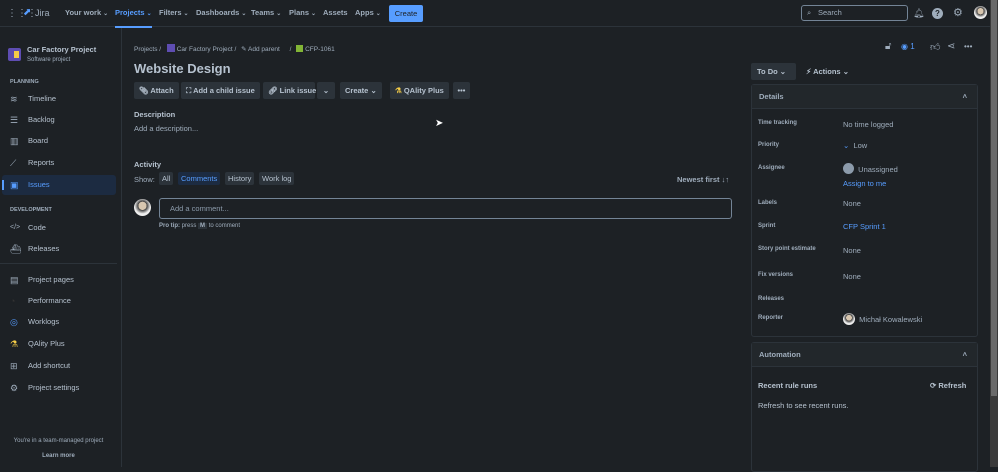 The height and width of the screenshot is (472, 998). I want to click on description-heading: Description, so click(155, 114).